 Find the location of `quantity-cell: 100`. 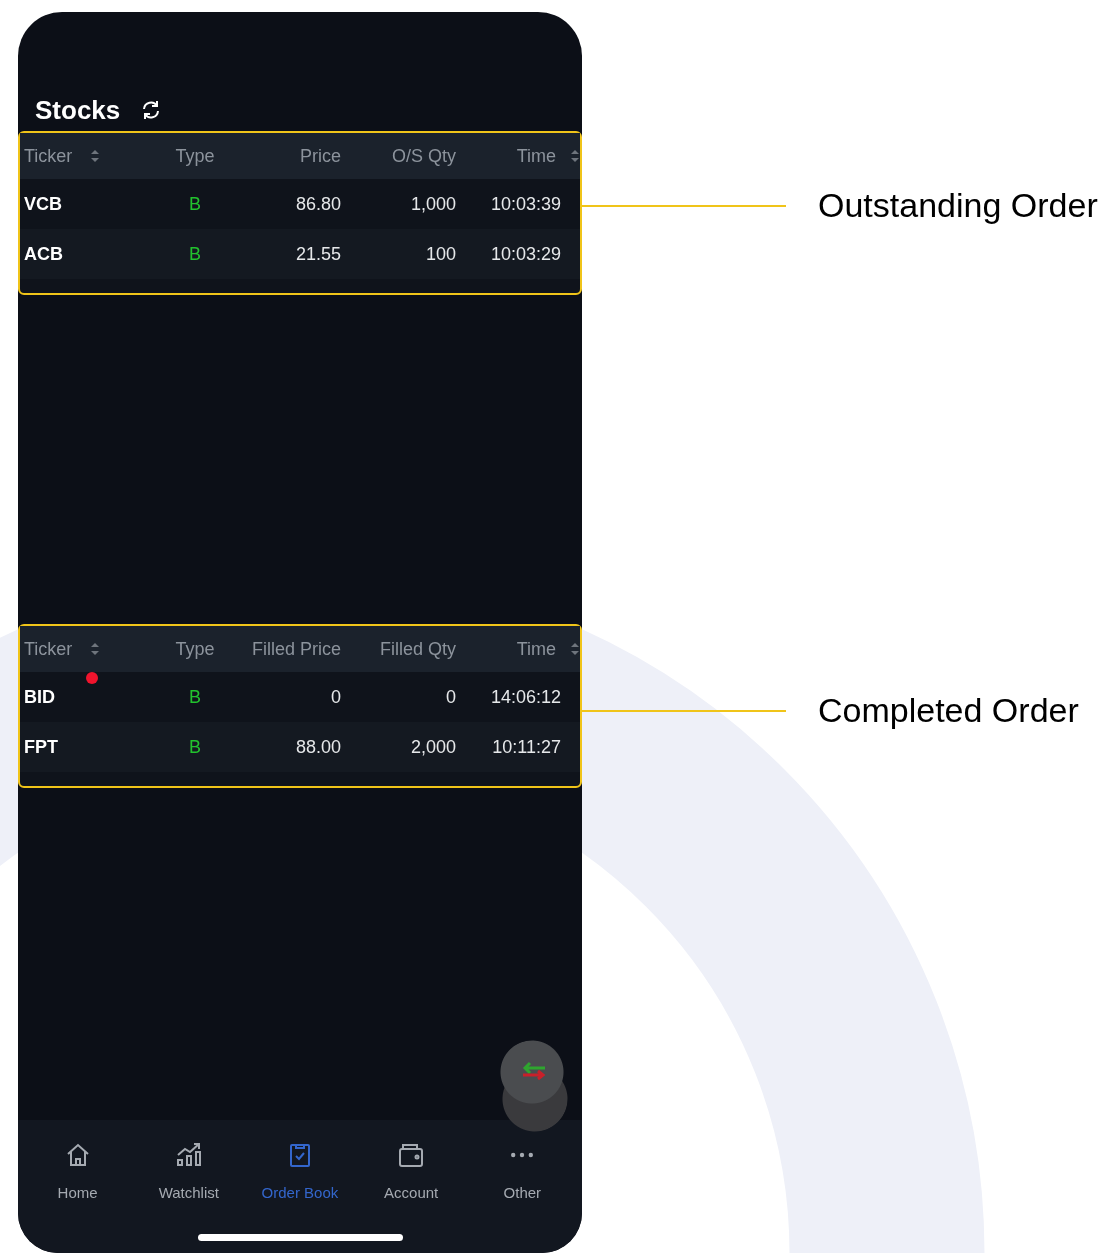

quantity-cell: 100 is located at coordinates (440, 254).